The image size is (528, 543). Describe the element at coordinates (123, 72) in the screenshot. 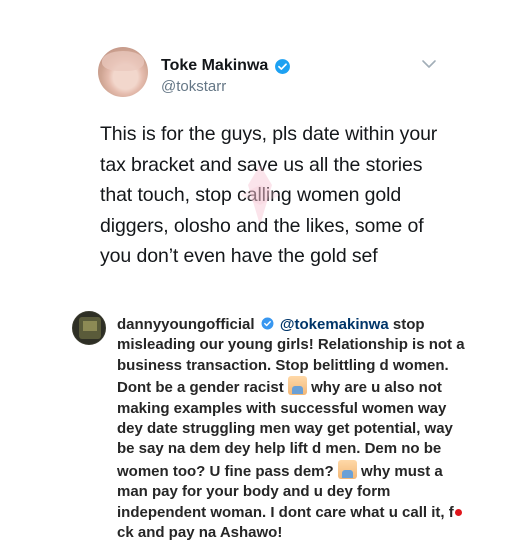

I see `tweet-avatar` at that location.